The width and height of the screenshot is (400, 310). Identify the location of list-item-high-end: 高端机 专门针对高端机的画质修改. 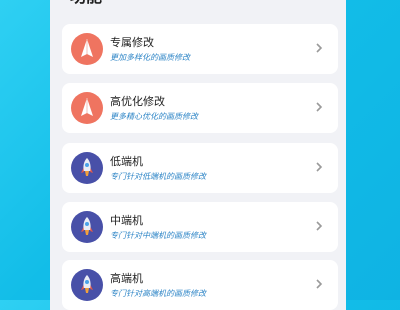
(200, 285).